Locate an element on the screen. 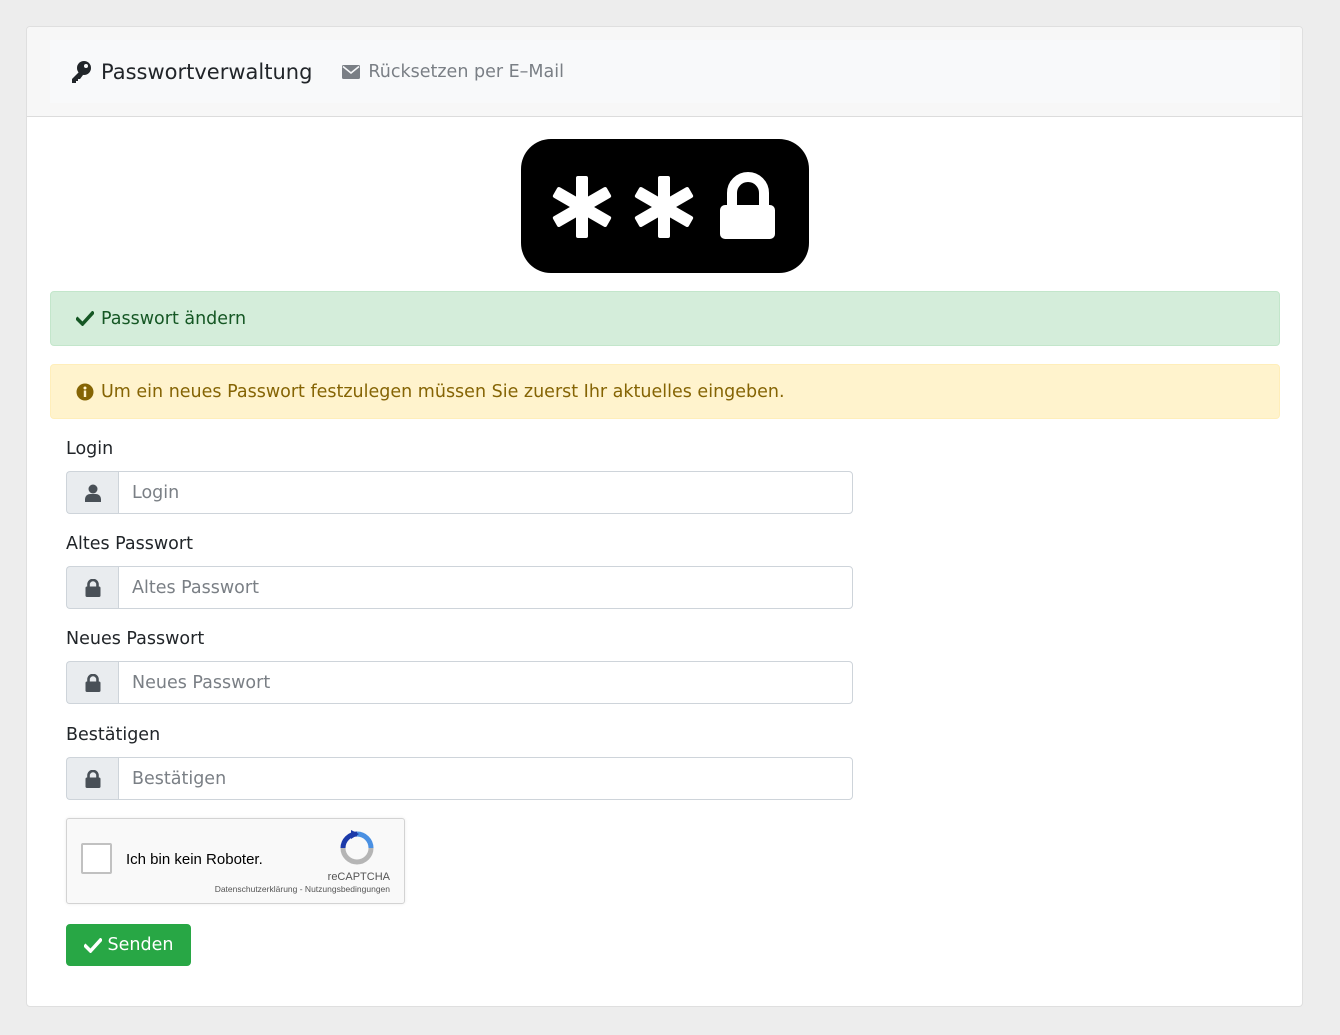 The width and height of the screenshot is (1340, 1035). login-input-group is located at coordinates (459, 492).